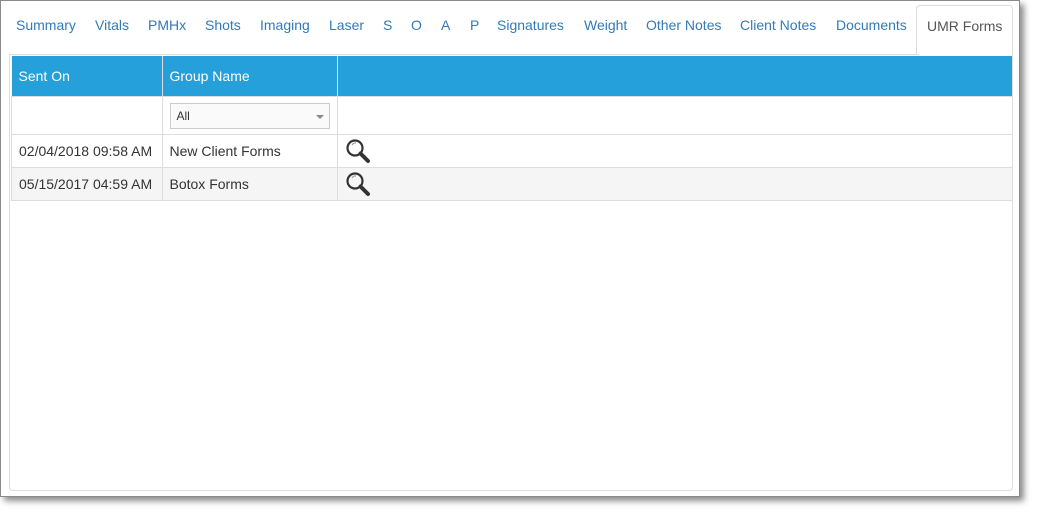 This screenshot has width=1038, height=515. I want to click on table-row: 02/04/2018 09:58 AM New Client Forms, so click(512, 151).